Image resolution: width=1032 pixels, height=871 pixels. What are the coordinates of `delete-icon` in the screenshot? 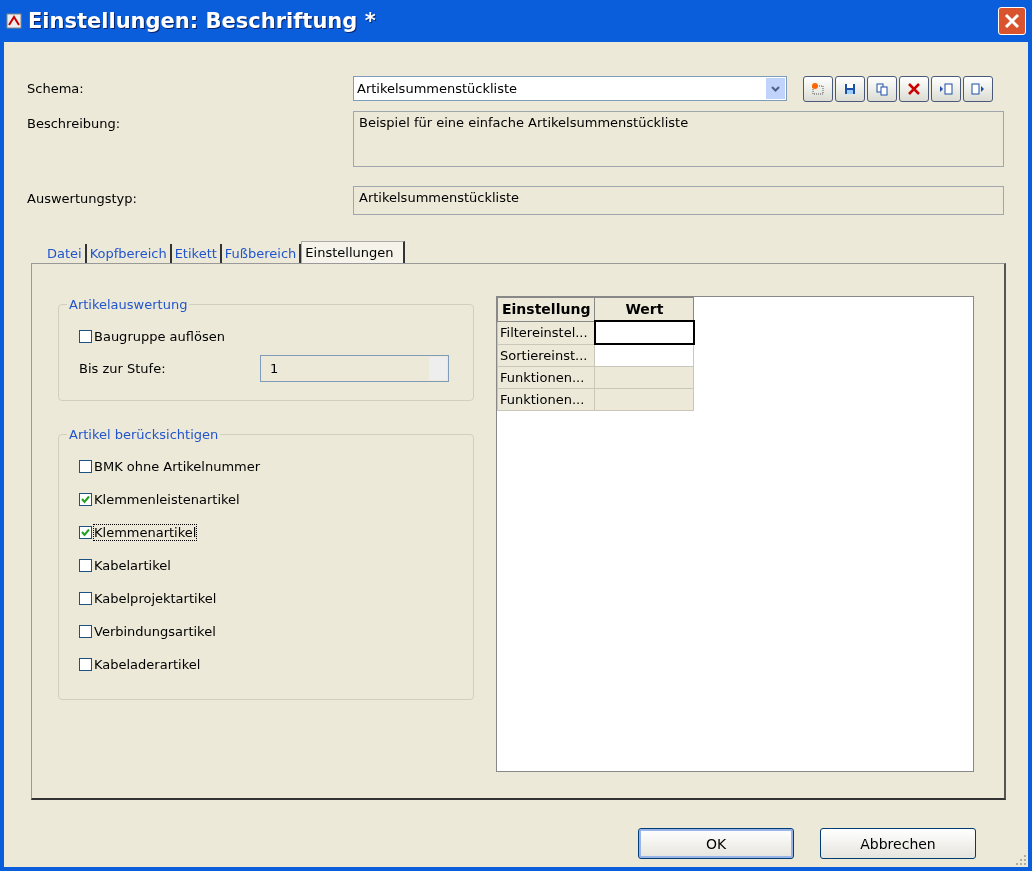 It's located at (914, 89).